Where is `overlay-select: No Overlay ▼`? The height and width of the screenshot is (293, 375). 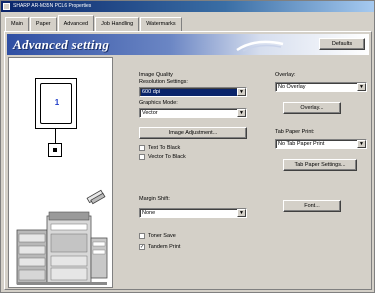 overlay-select: No Overlay ▼ is located at coordinates (321, 87).